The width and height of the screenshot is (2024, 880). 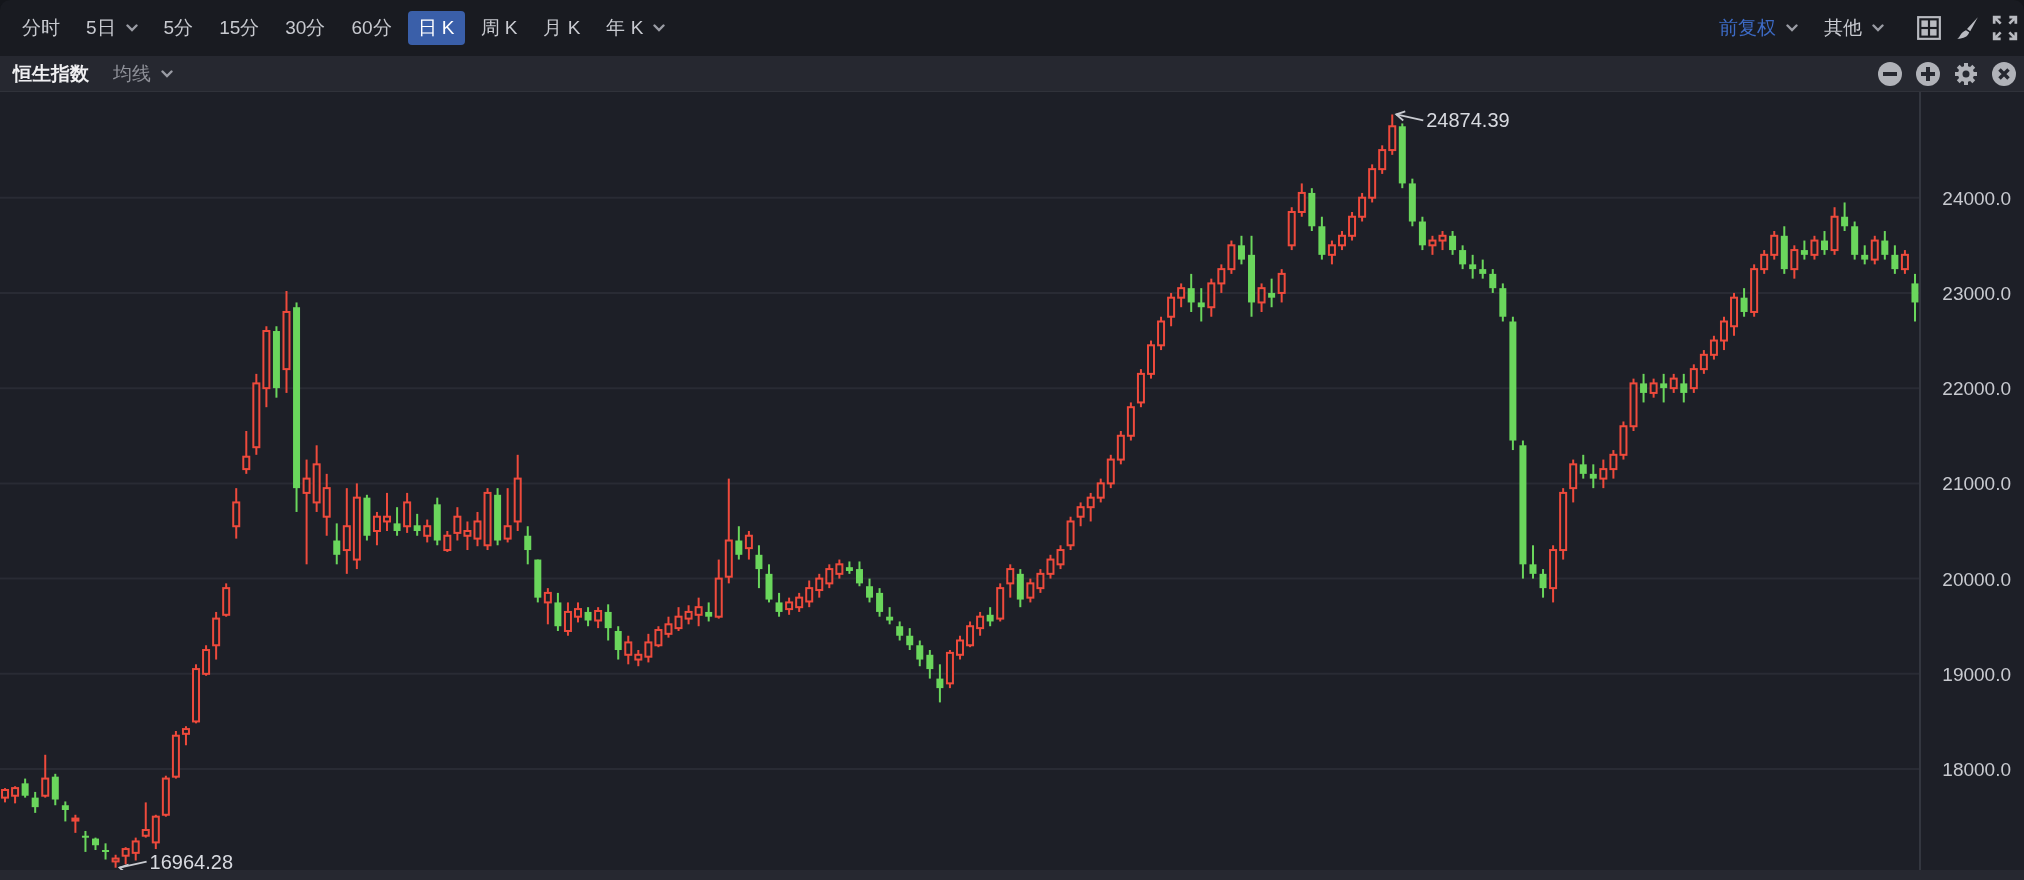 I want to click on fullscreen-icon, so click(x=2005, y=28).